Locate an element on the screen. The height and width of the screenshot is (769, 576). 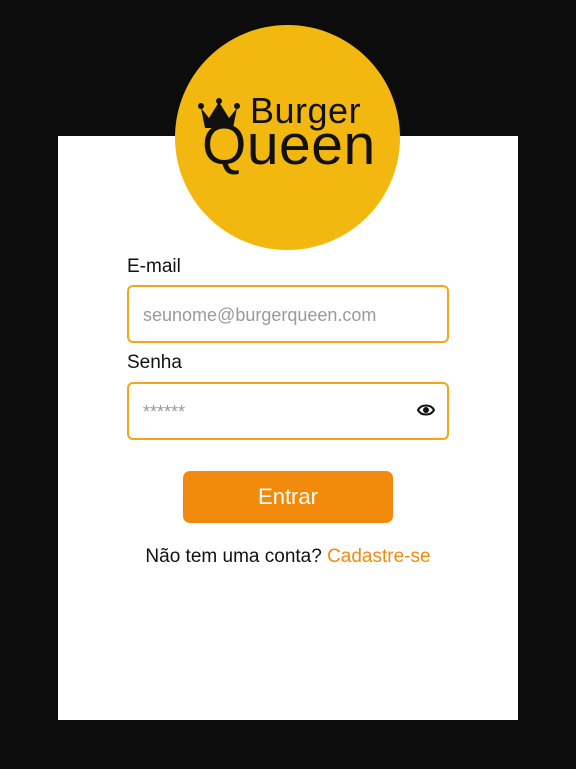
email-field-box is located at coordinates (288, 314).